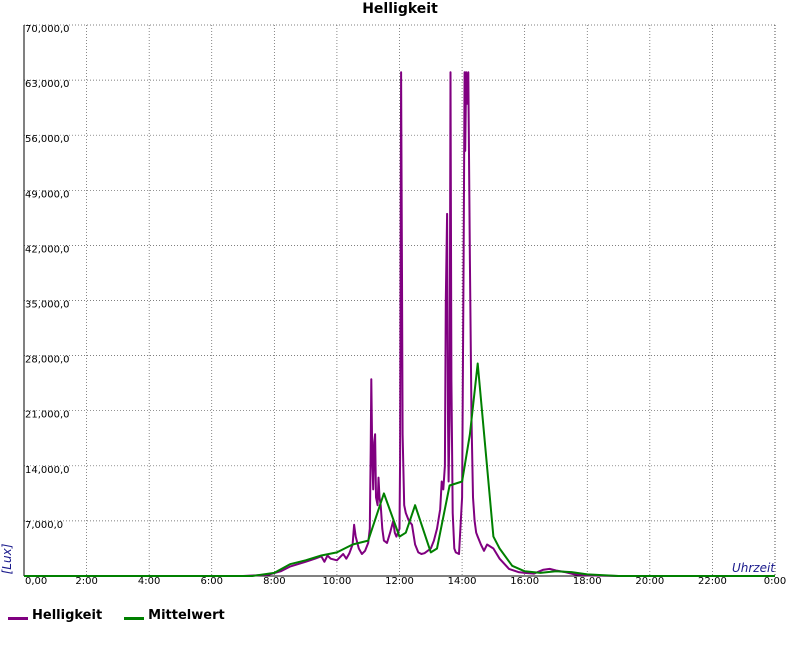 This screenshot has width=800, height=650. What do you see at coordinates (47, 139) in the screenshot?
I see `y-tick-label: 56,000,0` at bounding box center [47, 139].